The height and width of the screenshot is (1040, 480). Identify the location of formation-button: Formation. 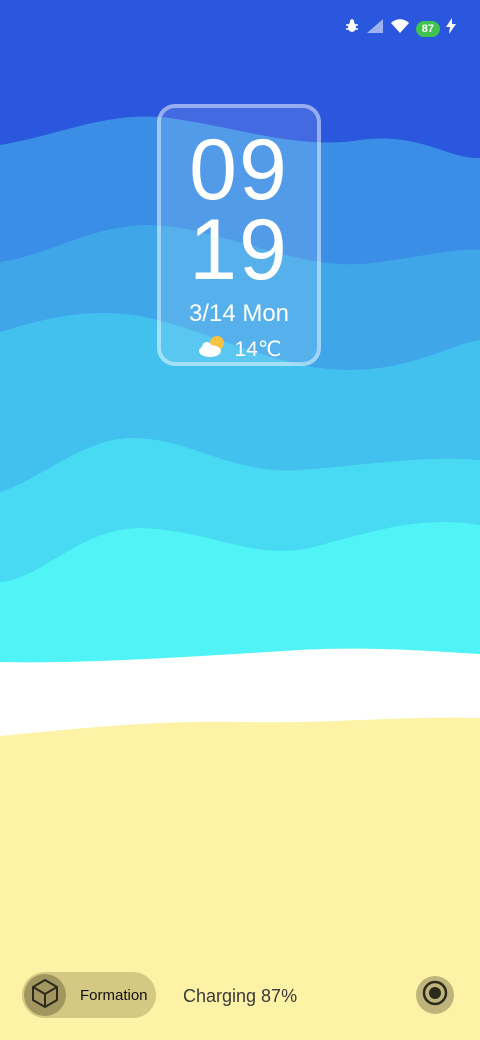
(89, 995).